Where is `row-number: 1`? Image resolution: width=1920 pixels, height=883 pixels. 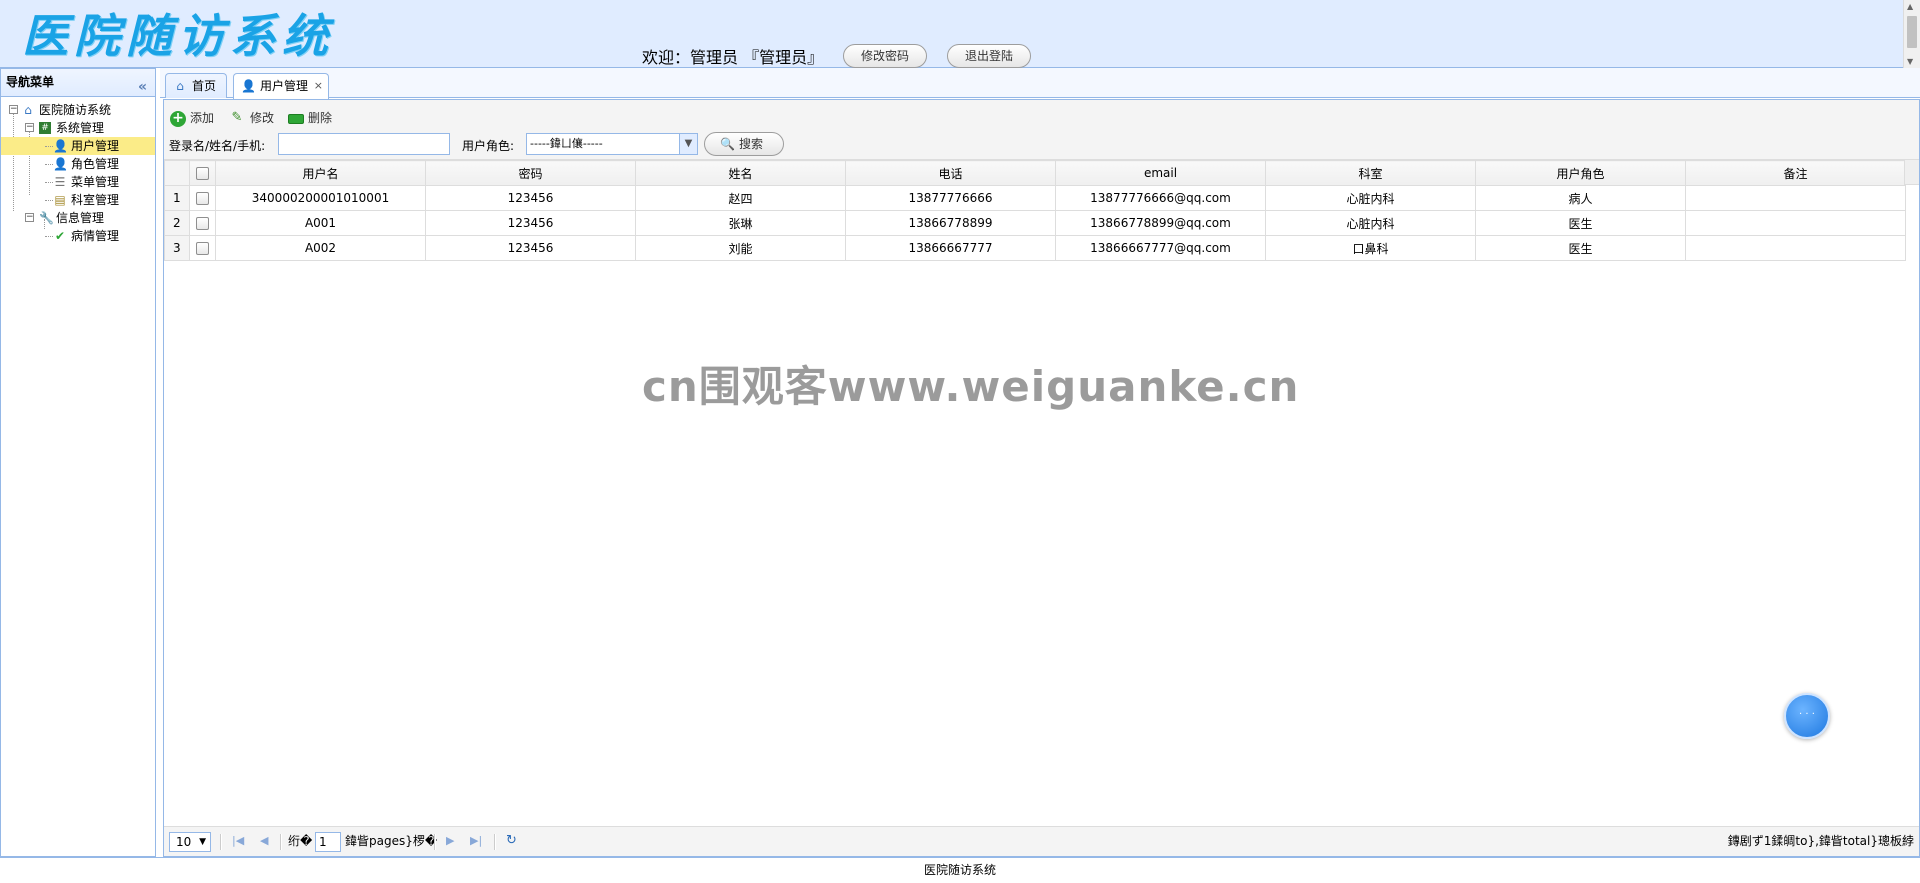
row-number: 1 is located at coordinates (177, 198).